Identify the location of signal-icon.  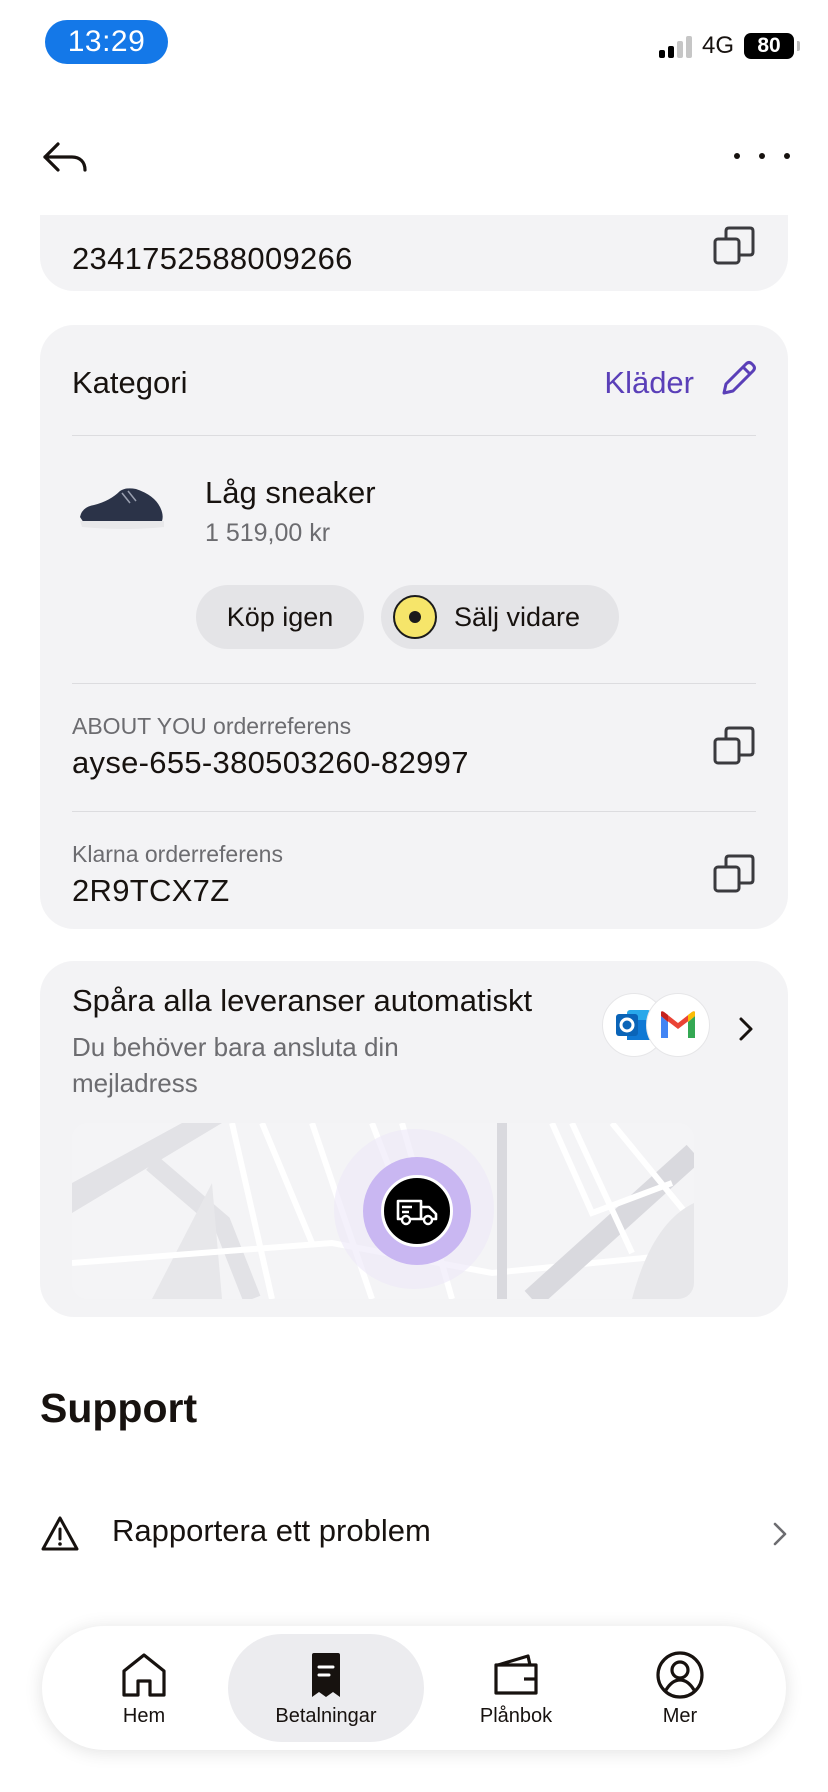
(675, 46).